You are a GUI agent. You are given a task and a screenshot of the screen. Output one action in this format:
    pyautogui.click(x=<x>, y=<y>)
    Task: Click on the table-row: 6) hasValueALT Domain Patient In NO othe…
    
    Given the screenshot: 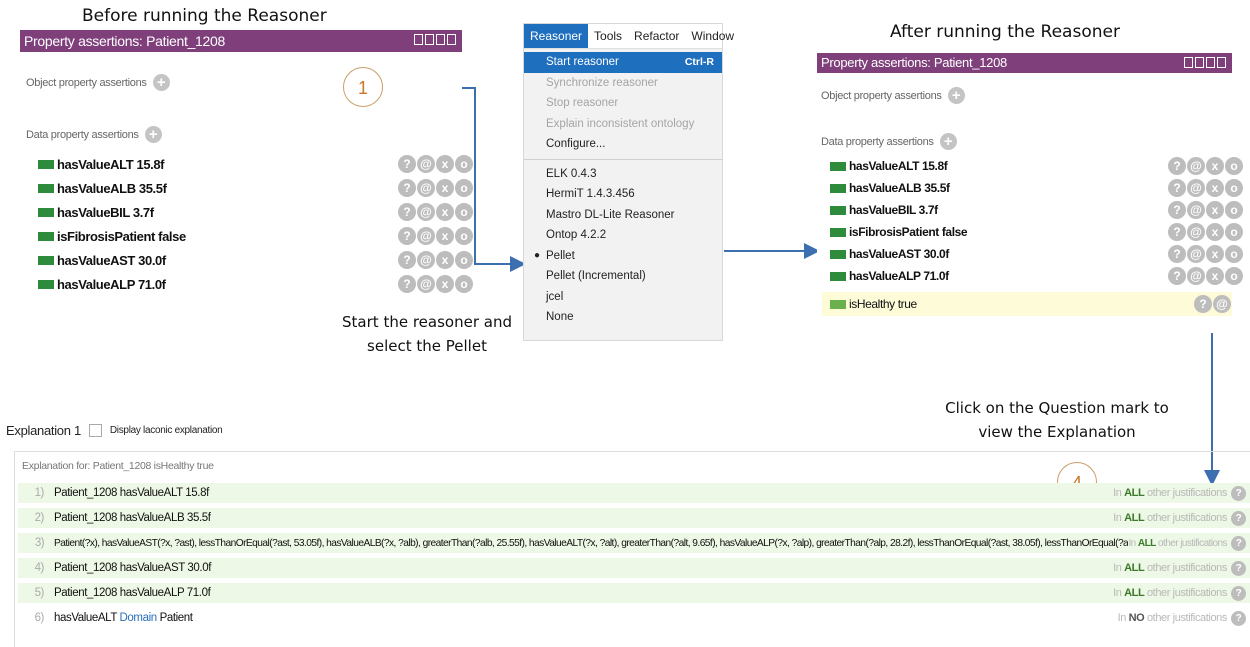 What is the action you would take?
    pyautogui.click(x=634, y=618)
    